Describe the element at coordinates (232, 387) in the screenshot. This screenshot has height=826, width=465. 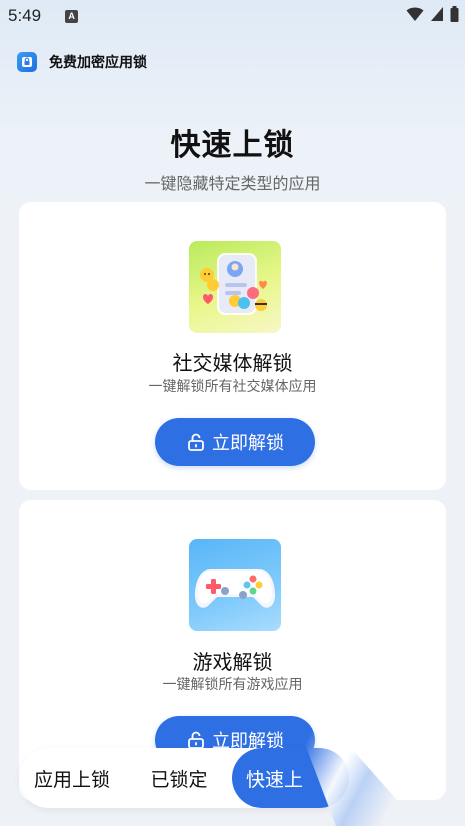
I see `card-description: 一键解锁所有社交媒体应用` at that location.